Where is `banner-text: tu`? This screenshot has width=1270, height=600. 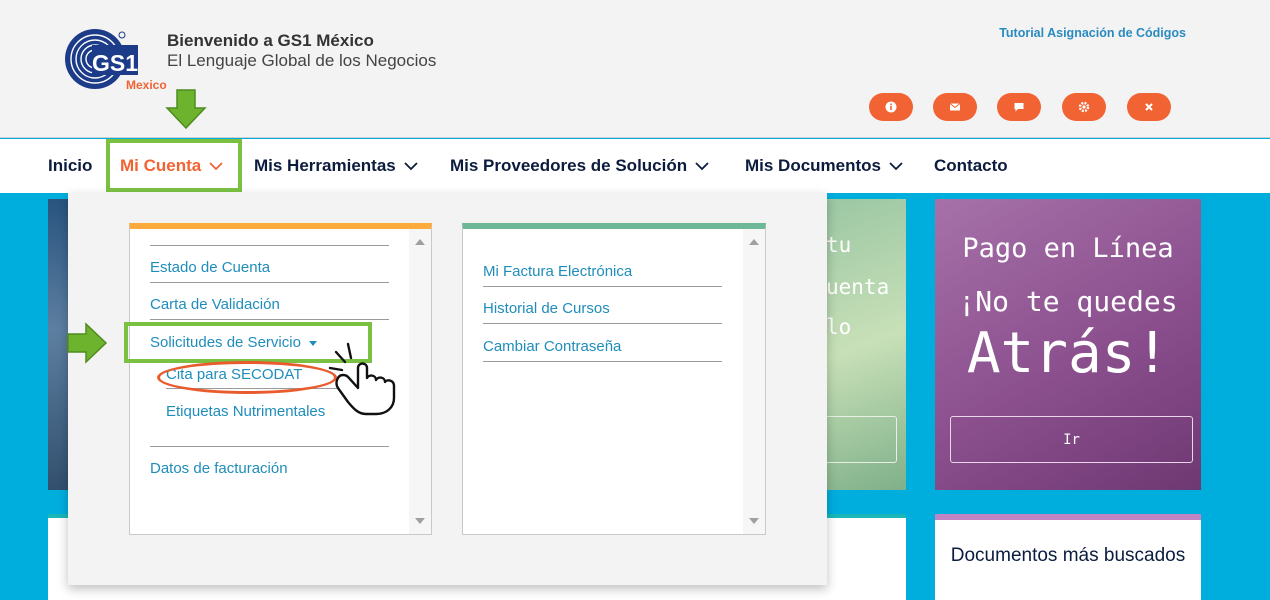 banner-text: tu is located at coordinates (839, 245).